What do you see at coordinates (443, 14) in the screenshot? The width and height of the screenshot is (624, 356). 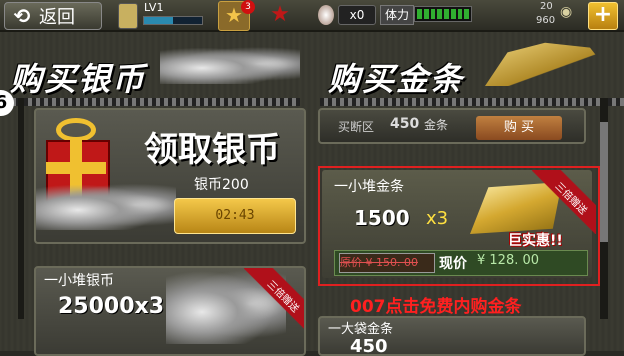 I see `stamina-bar` at bounding box center [443, 14].